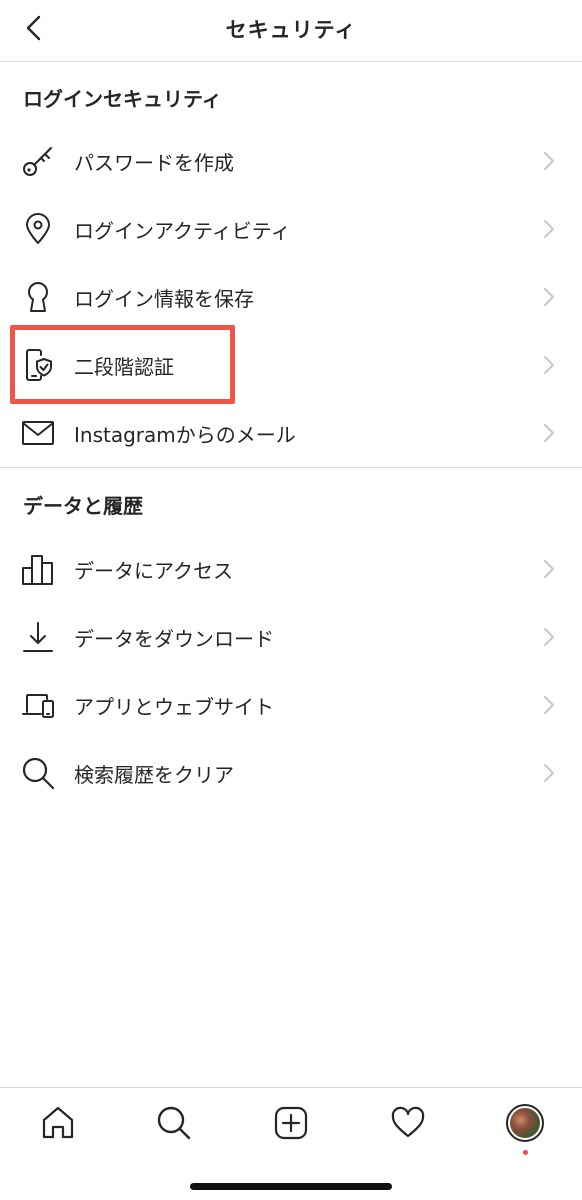 The image size is (582, 1200). What do you see at coordinates (291, 773) in the screenshot?
I see `menu-item-clear-search-history: 検索履歴をクリア` at bounding box center [291, 773].